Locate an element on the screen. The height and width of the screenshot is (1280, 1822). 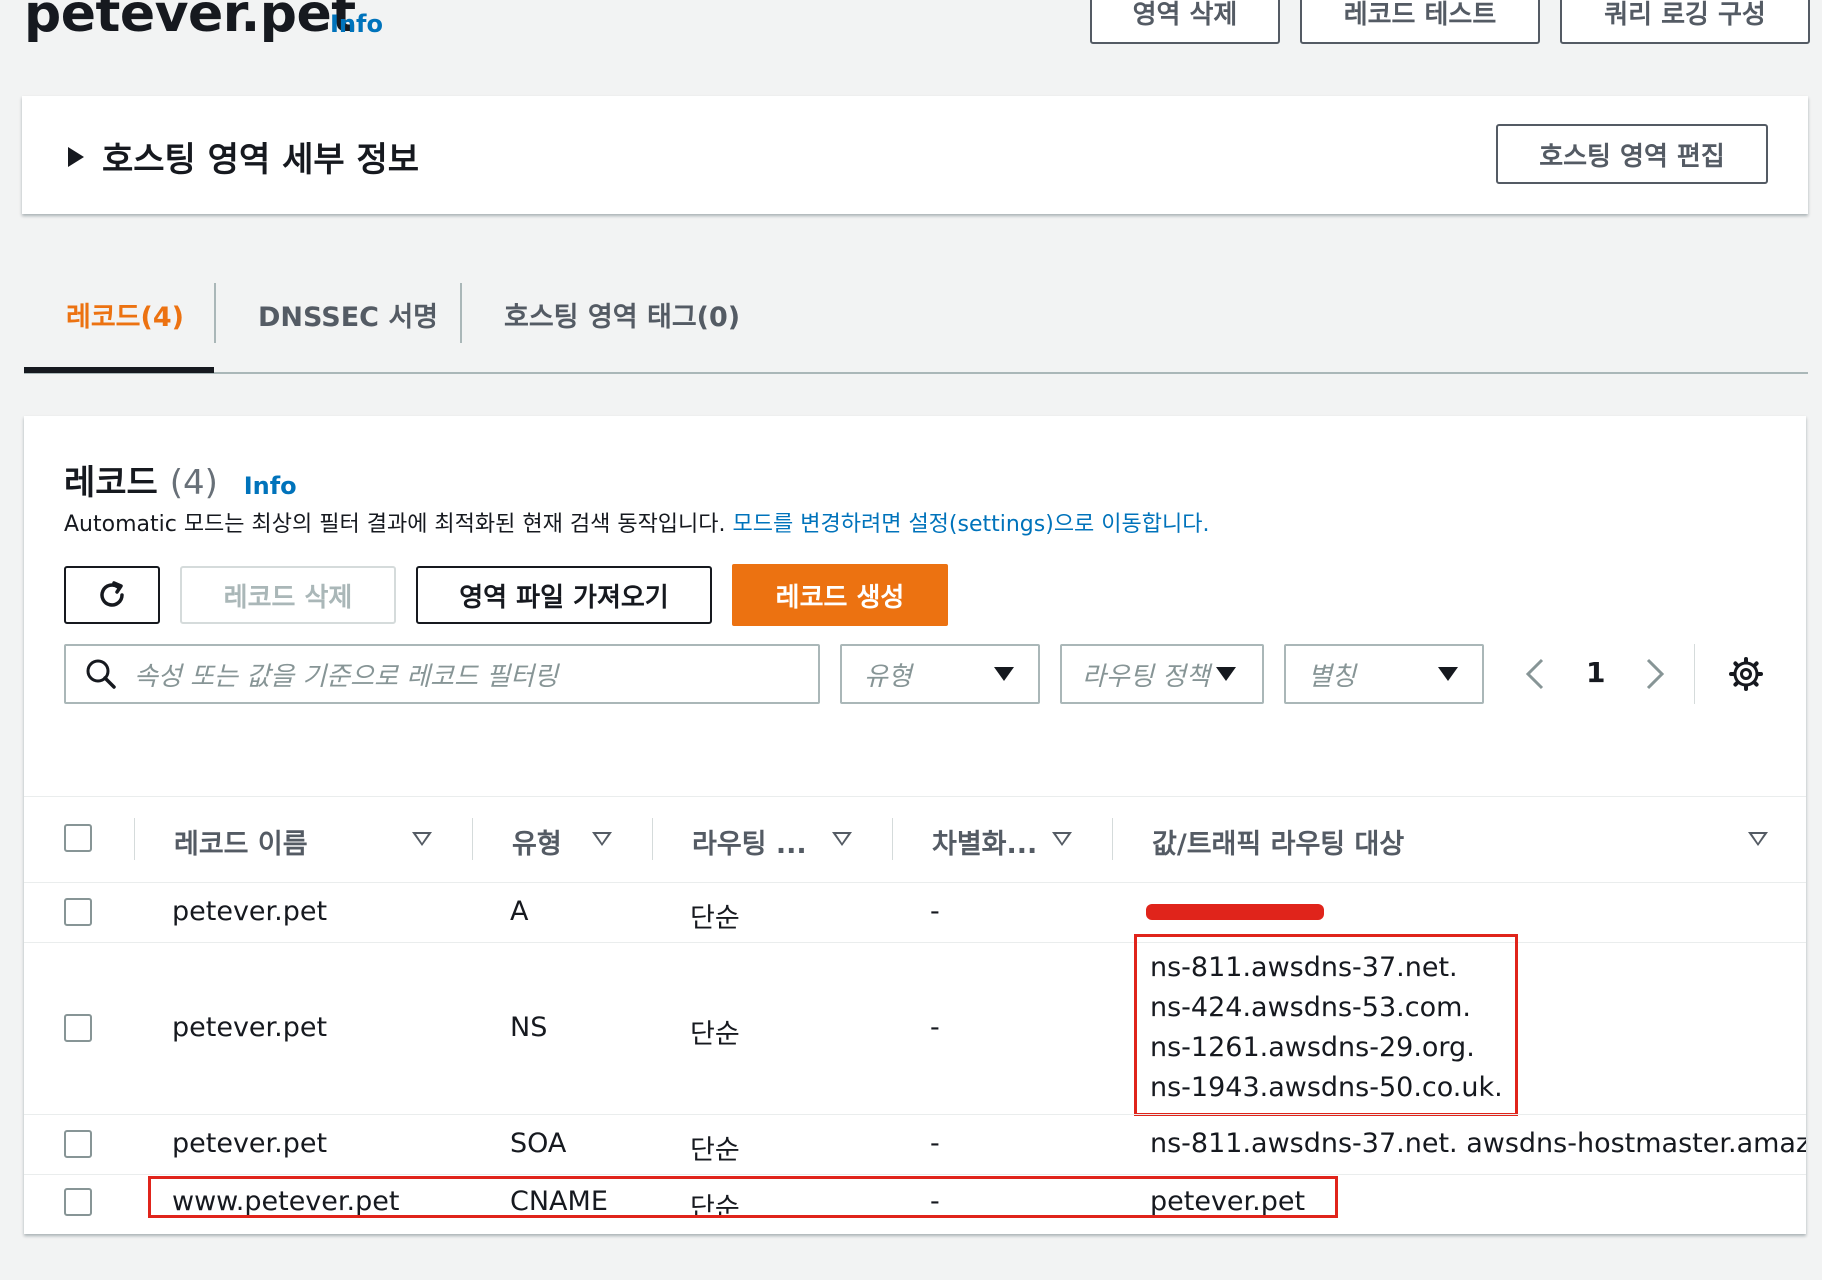
pagination-divider is located at coordinates (1694, 674).